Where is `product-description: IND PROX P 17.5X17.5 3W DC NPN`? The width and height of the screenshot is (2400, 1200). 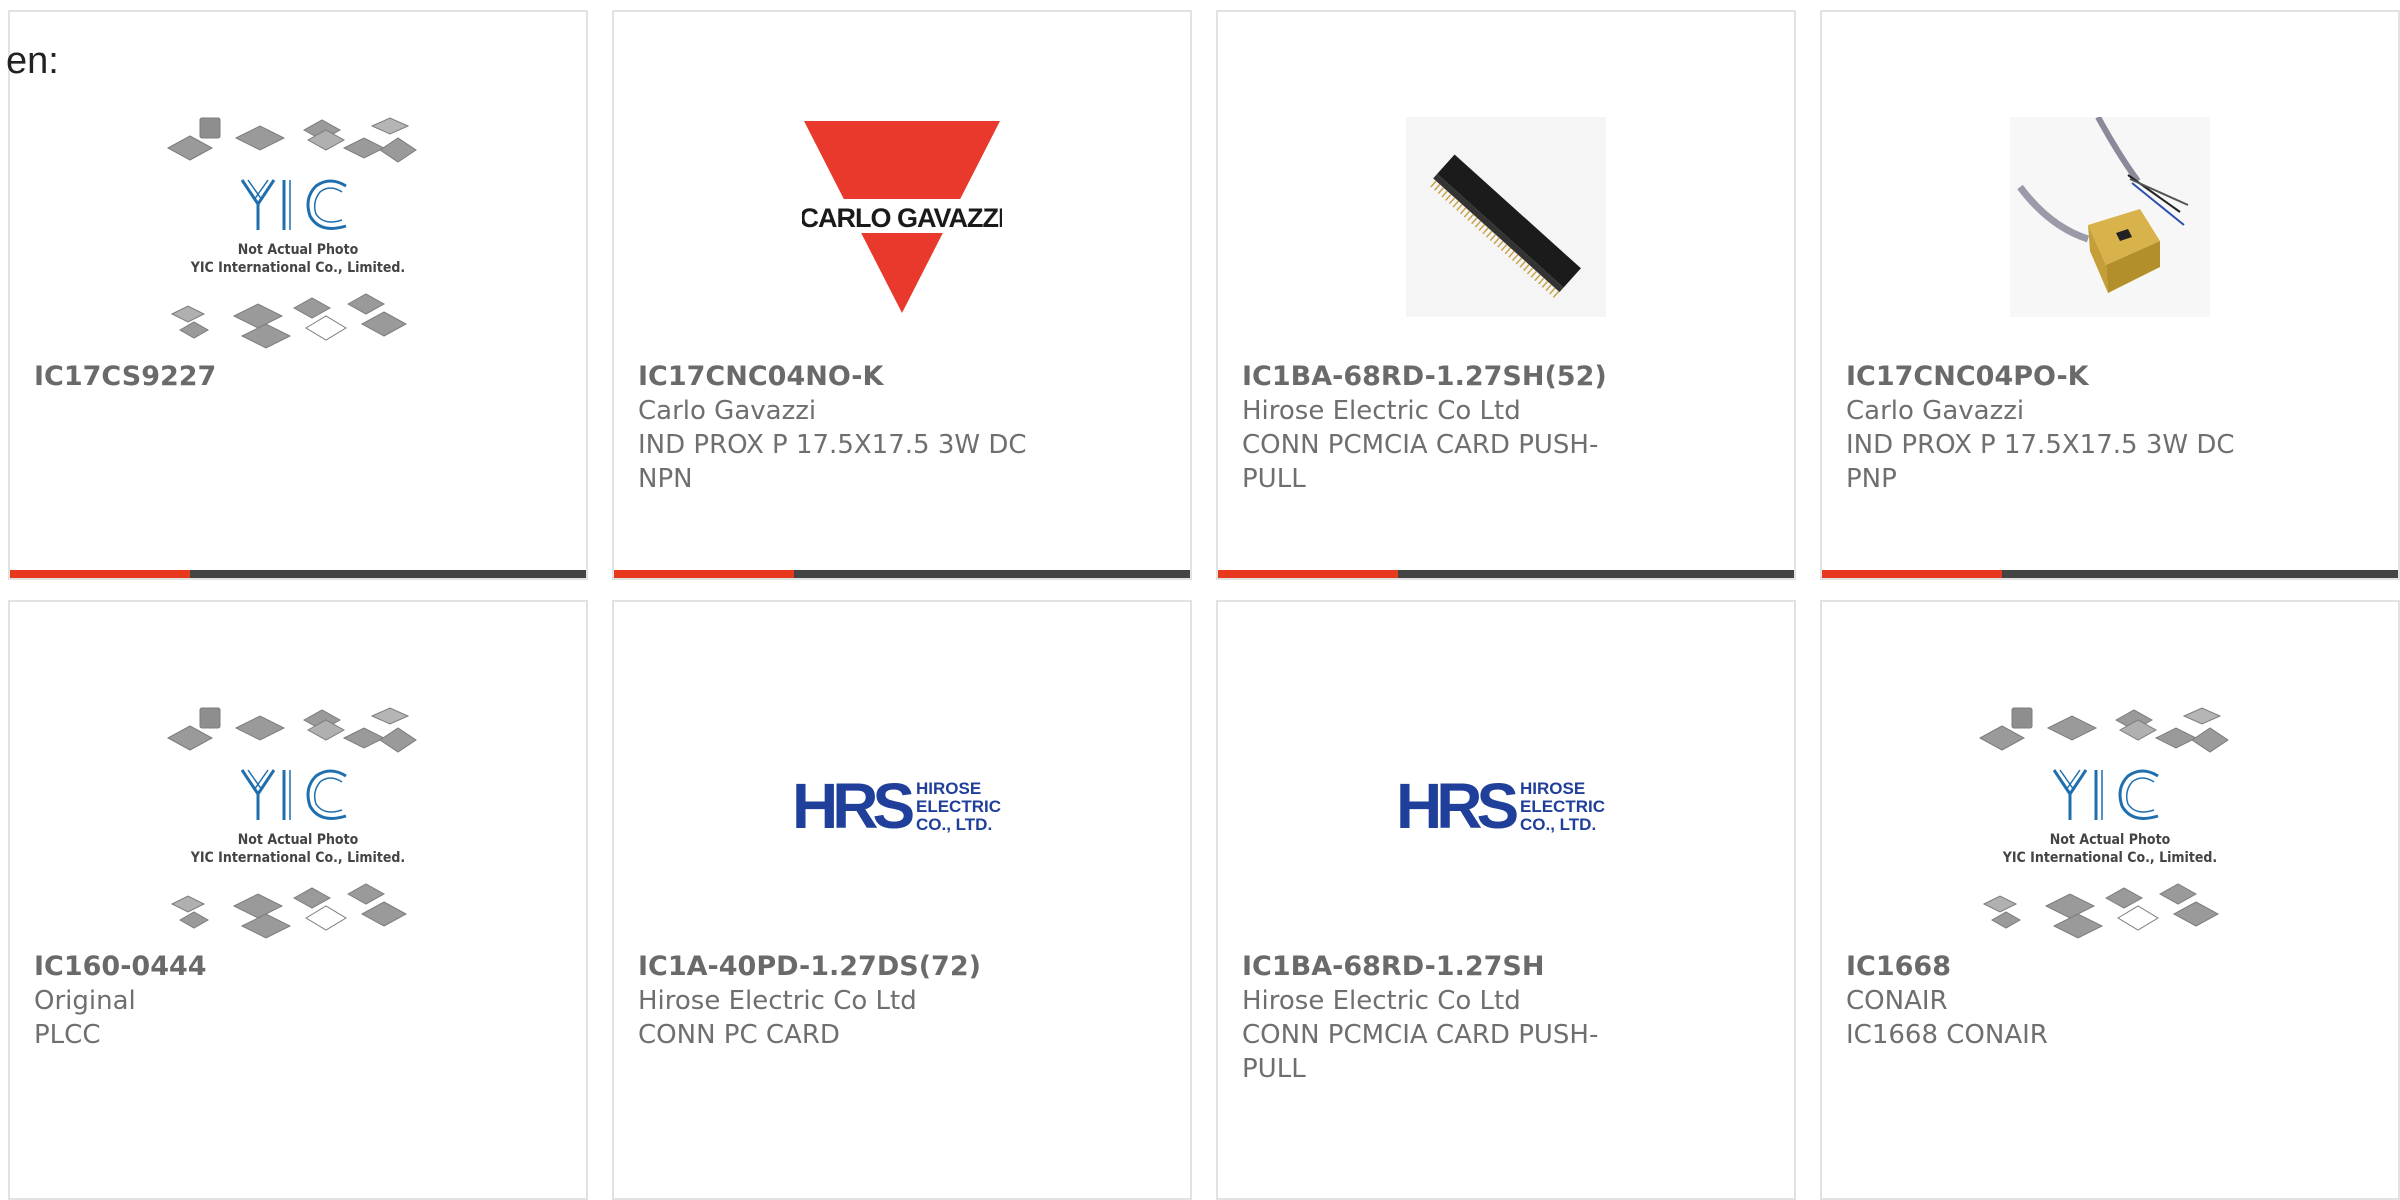
product-description: IND PROX P 17.5X17.5 3W DC NPN is located at coordinates (832, 462).